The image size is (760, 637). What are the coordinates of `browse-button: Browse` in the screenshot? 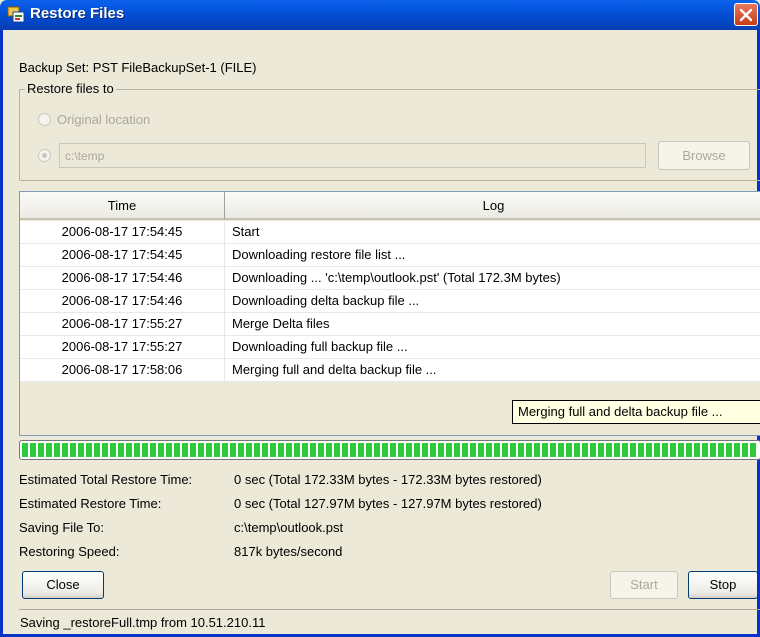 It's located at (704, 155).